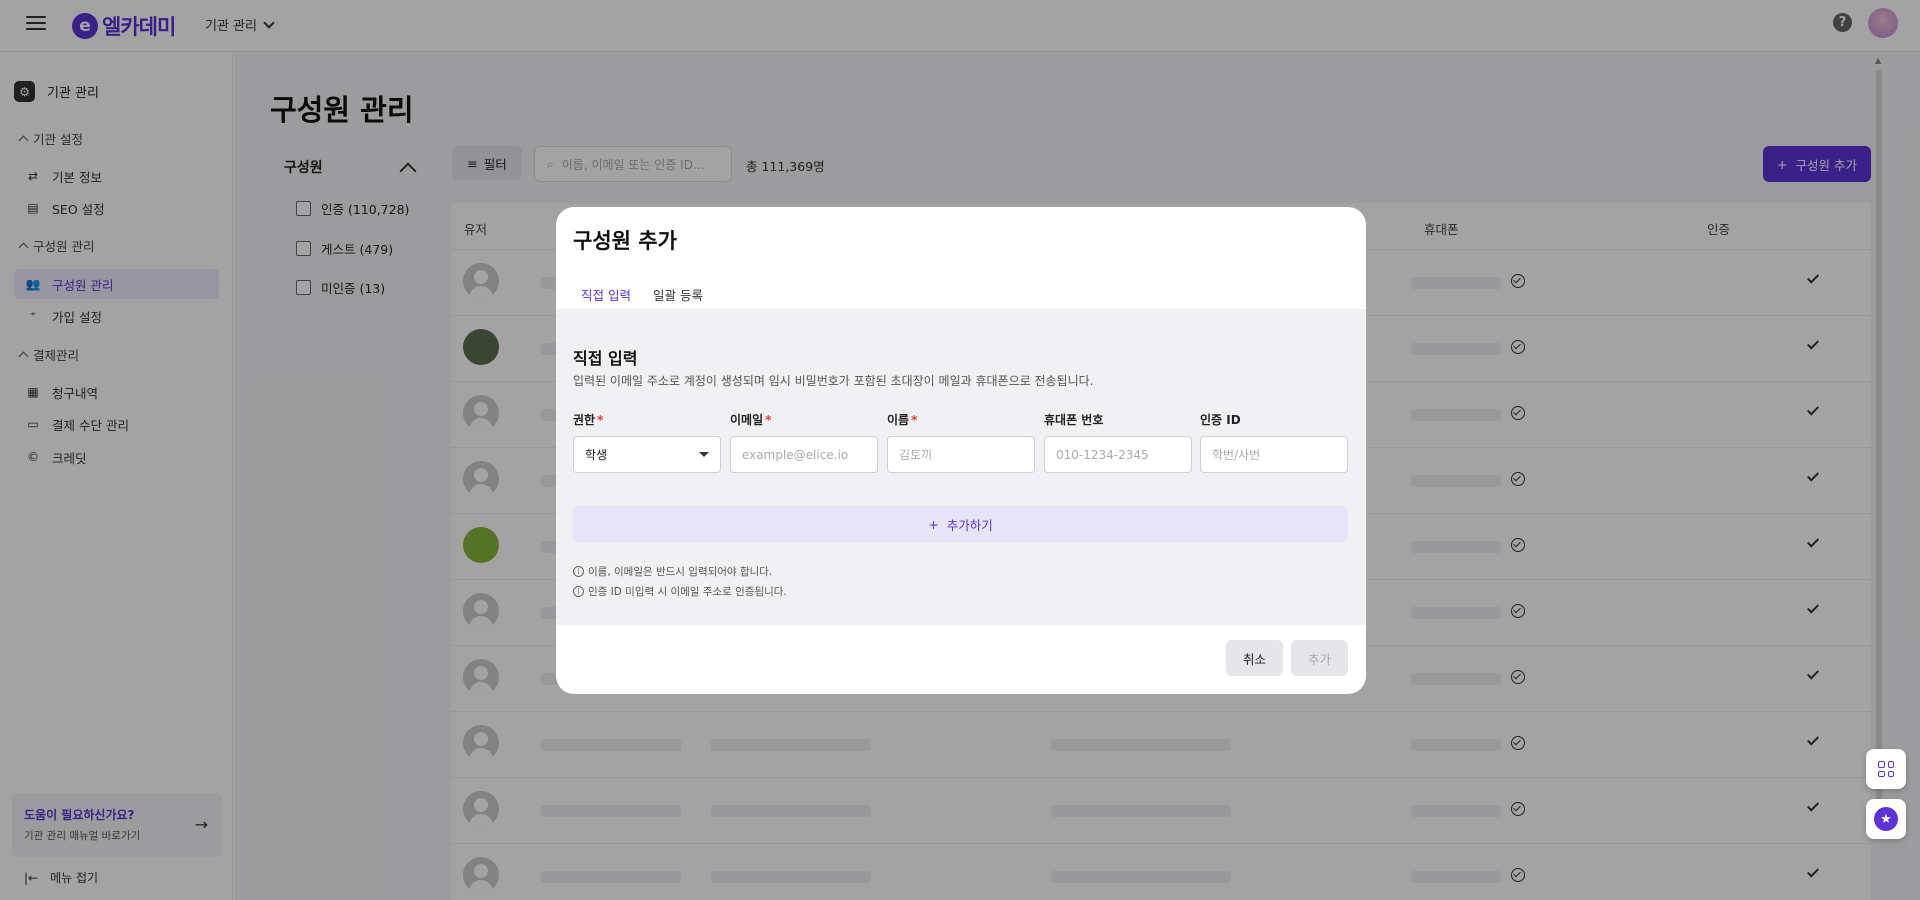  I want to click on note-text: 이름, 이메일은 반드시 입력되어야 합니다., so click(680, 572).